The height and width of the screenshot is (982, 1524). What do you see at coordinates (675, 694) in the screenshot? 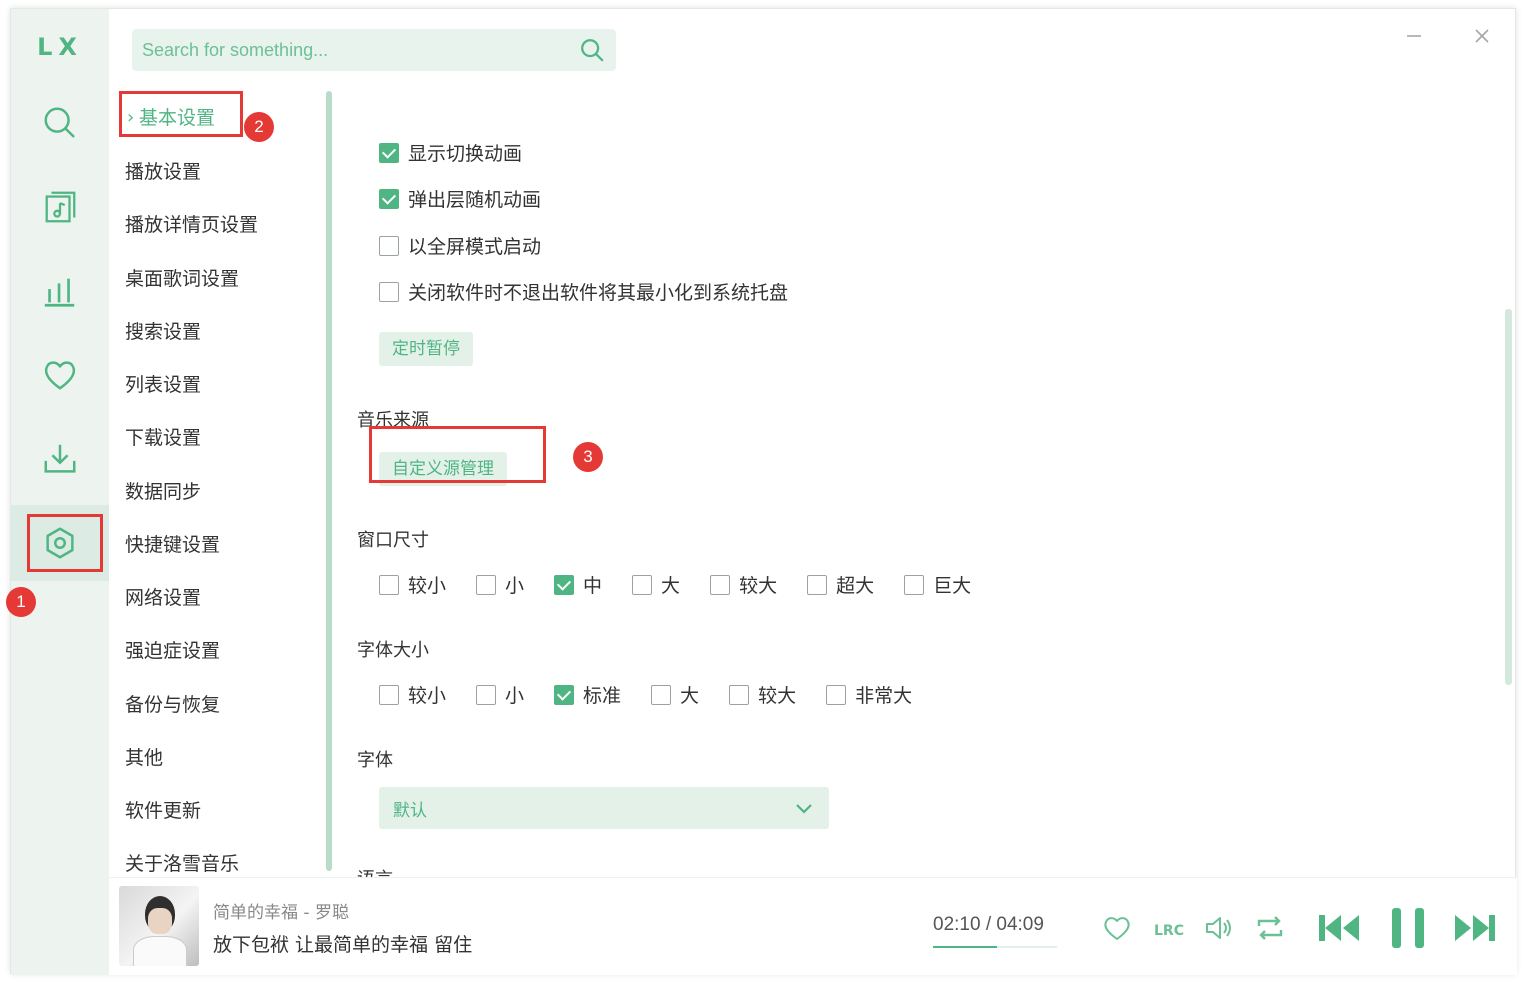
I see `font-size-option: 大` at bounding box center [675, 694].